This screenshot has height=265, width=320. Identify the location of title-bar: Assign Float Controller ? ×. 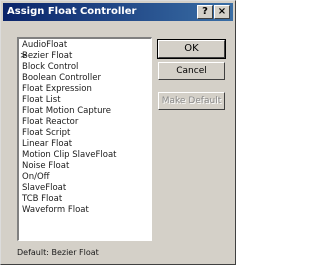
(118, 12).